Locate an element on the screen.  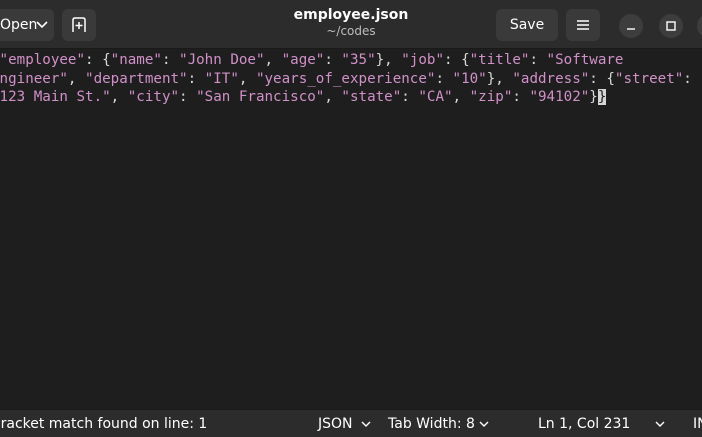
cursor-position-selector: Ln 1, Col 231 is located at coordinates (584, 423).